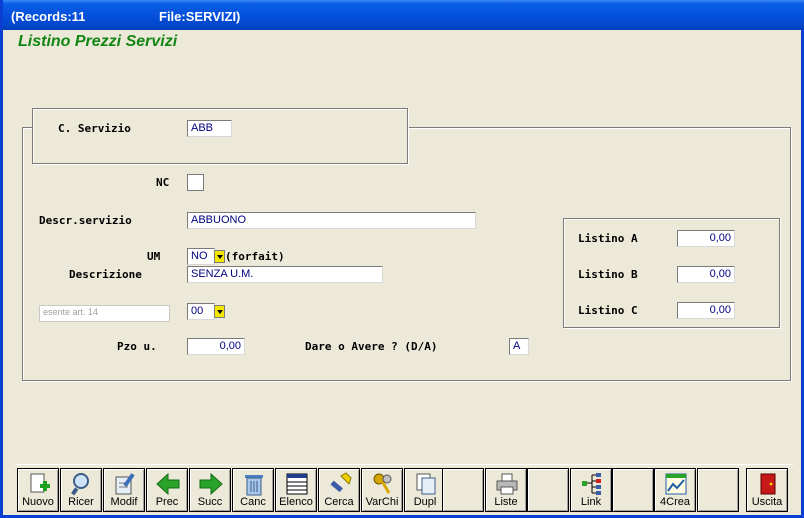  Describe the element at coordinates (219, 256) in the screenshot. I see `um-dropdown-button` at that location.